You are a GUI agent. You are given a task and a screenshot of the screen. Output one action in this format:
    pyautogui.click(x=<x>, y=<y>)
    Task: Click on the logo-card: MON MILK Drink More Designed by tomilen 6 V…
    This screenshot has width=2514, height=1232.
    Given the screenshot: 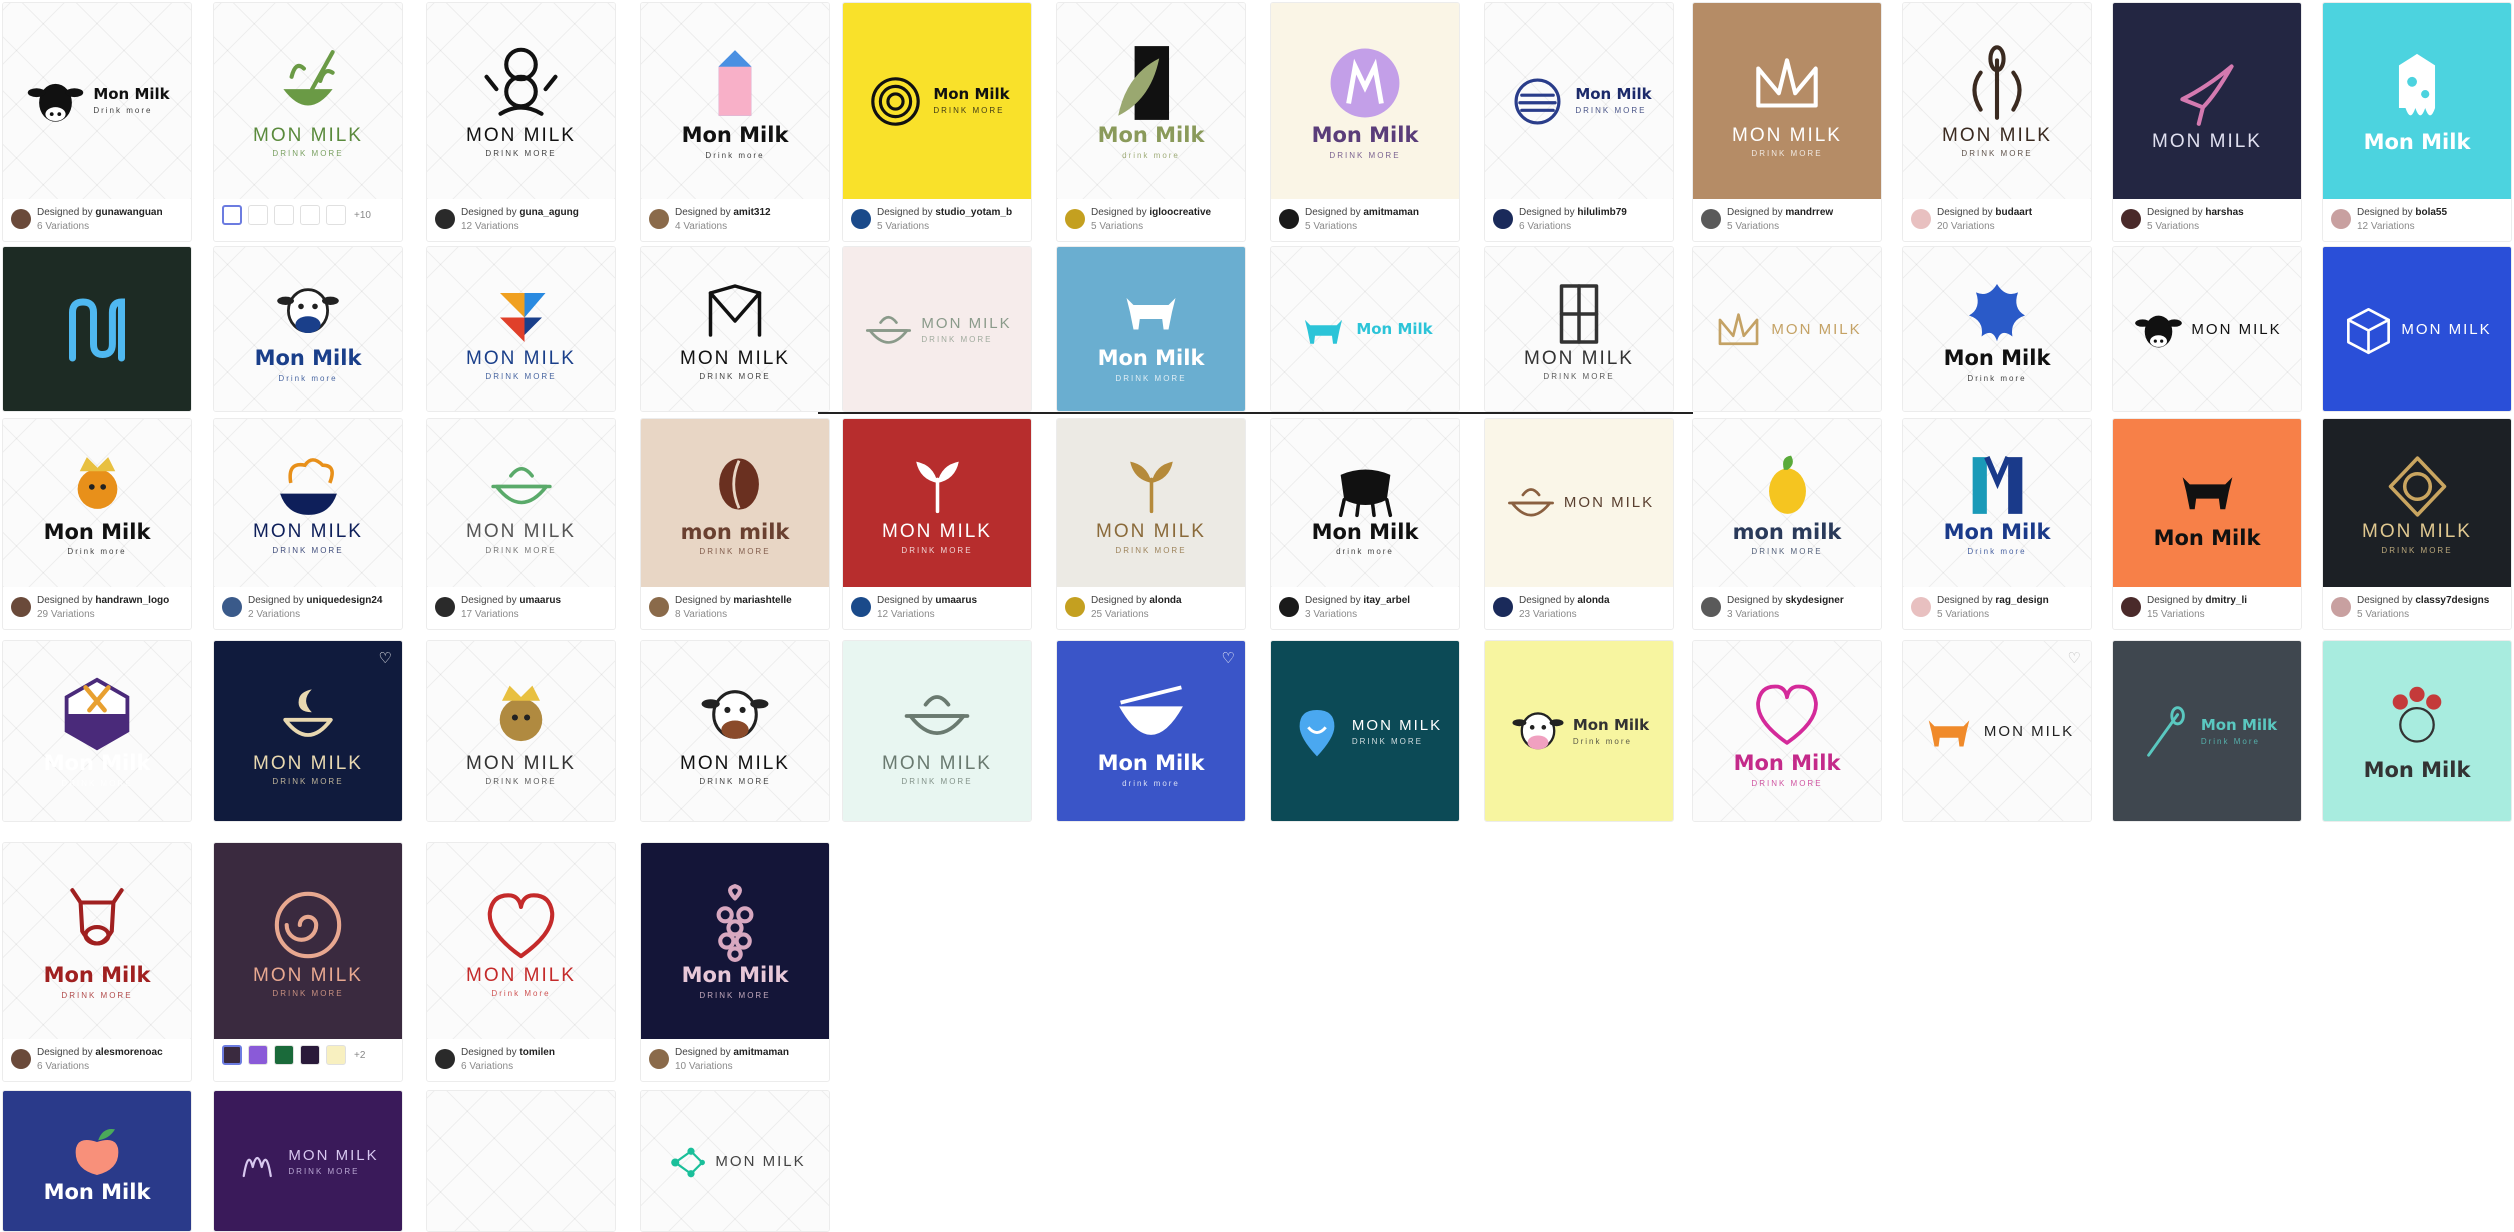 What is the action you would take?
    pyautogui.click(x=521, y=962)
    